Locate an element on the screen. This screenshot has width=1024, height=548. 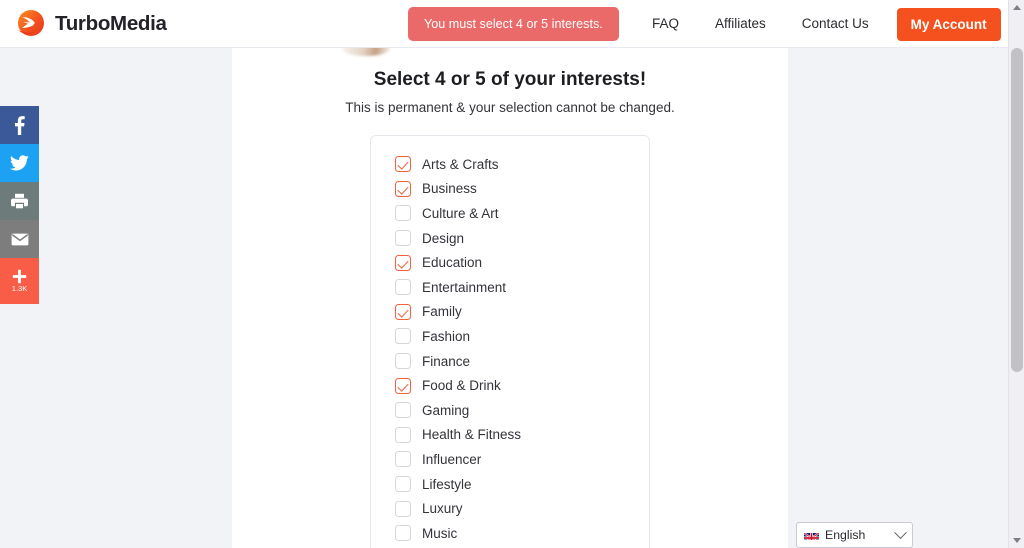
interest-row: Family is located at coordinates (510, 312).